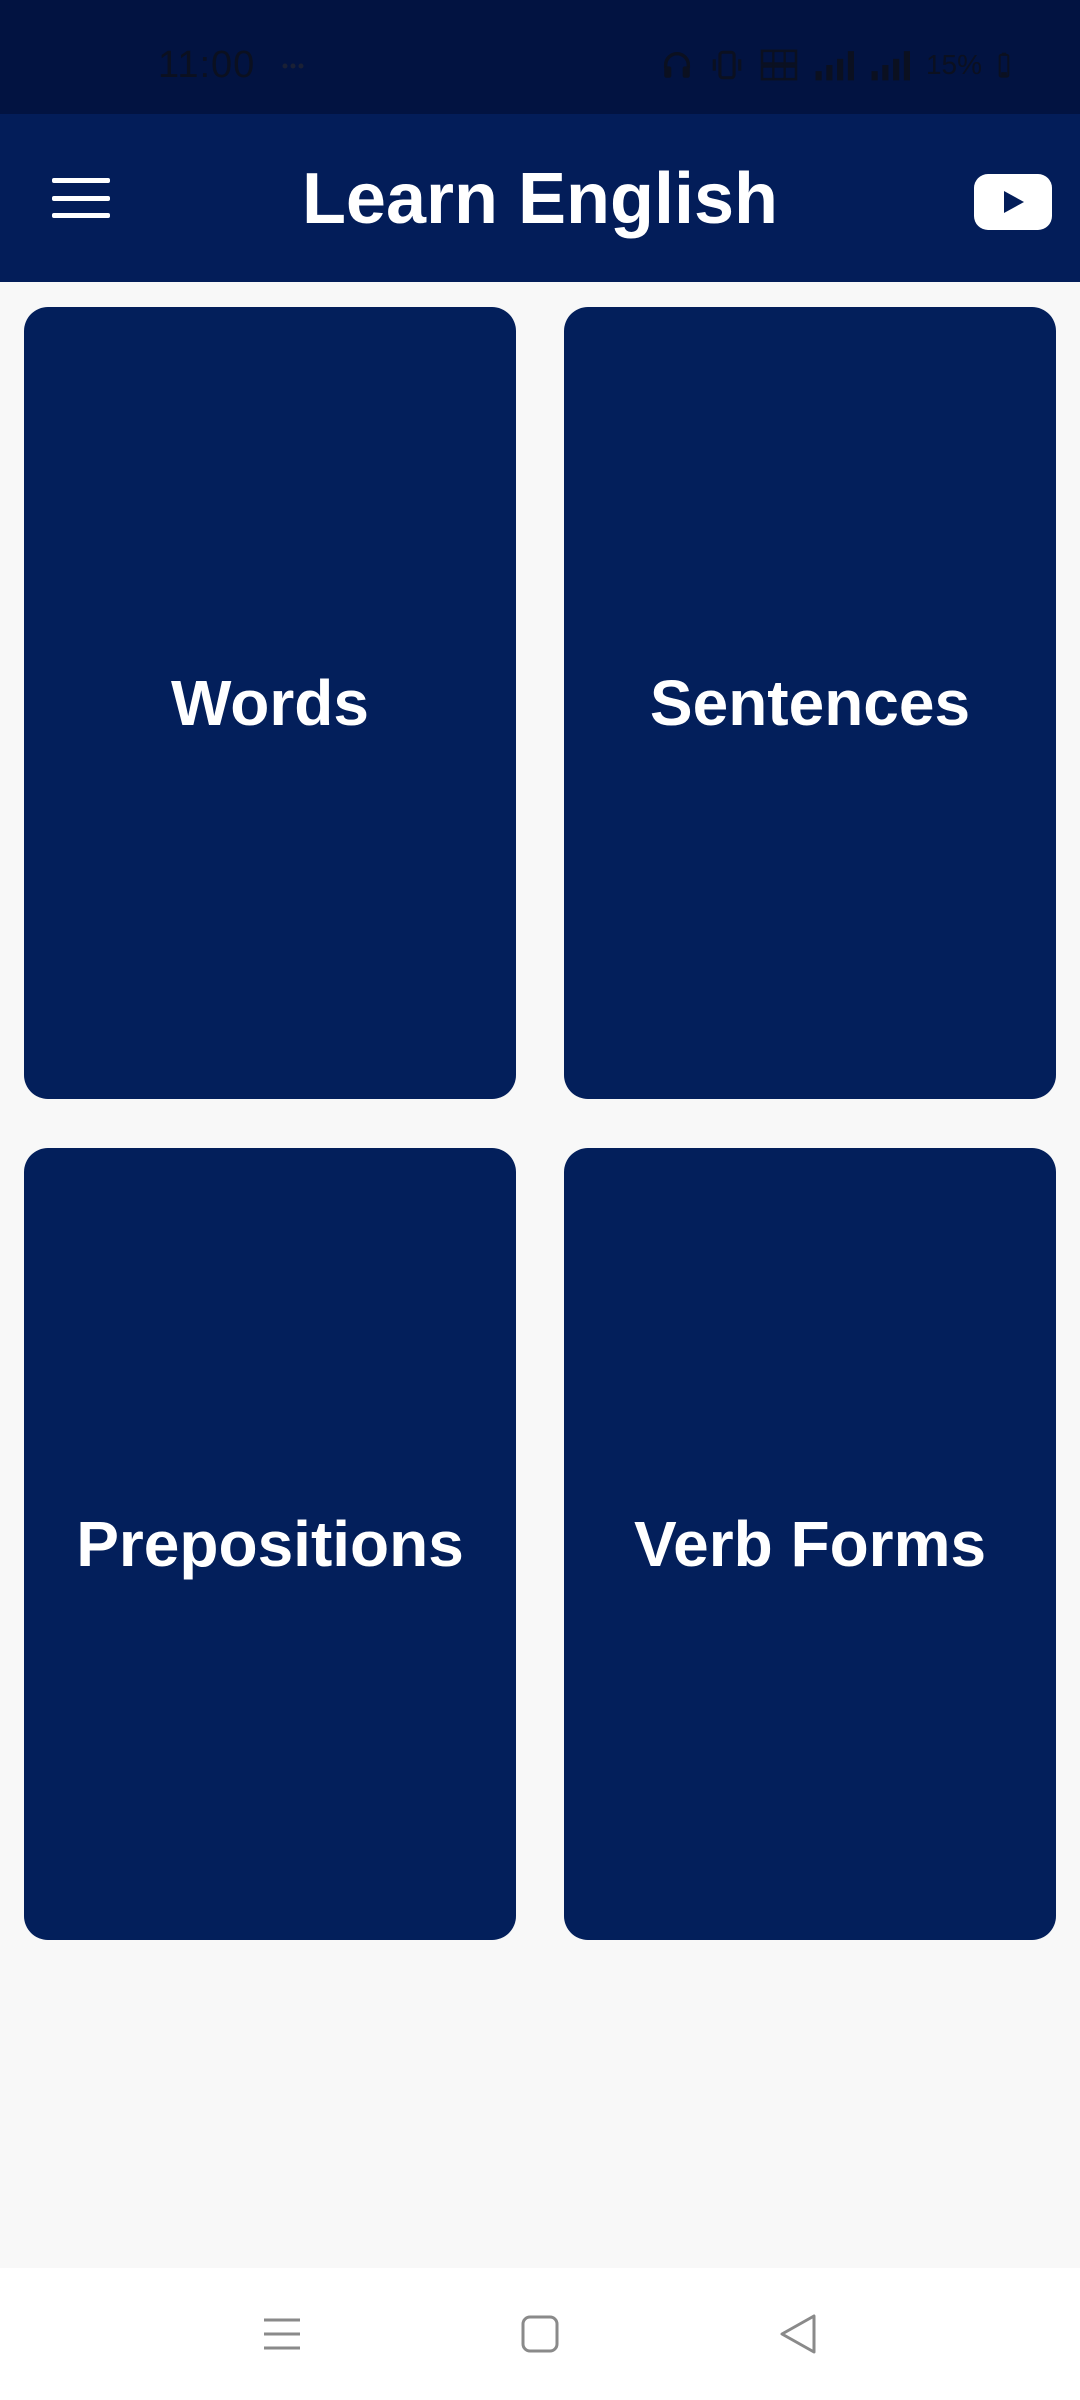  What do you see at coordinates (798, 2334) in the screenshot?
I see `back-icon` at bounding box center [798, 2334].